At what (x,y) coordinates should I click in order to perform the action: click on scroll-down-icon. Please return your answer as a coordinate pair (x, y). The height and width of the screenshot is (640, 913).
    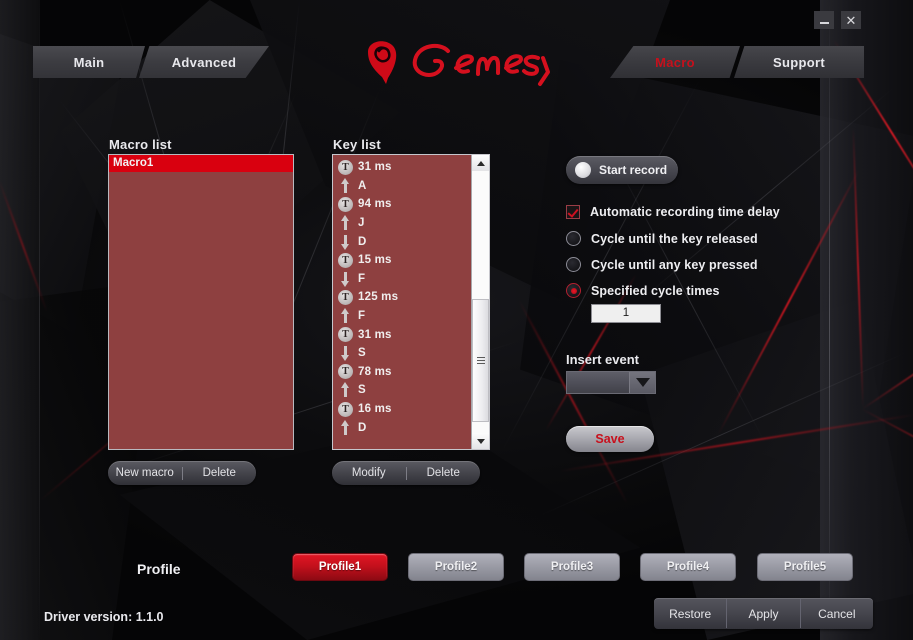
    Looking at the image, I should click on (480, 441).